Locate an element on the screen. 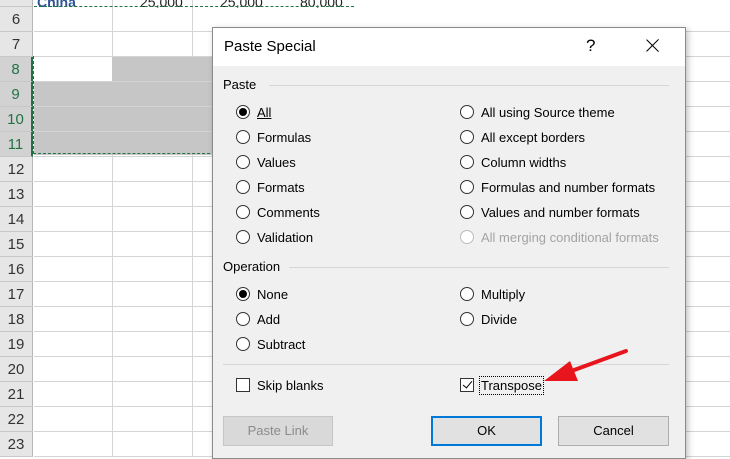 This screenshot has width=730, height=459. radio-paste-formulas: Formulas is located at coordinates (273, 137).